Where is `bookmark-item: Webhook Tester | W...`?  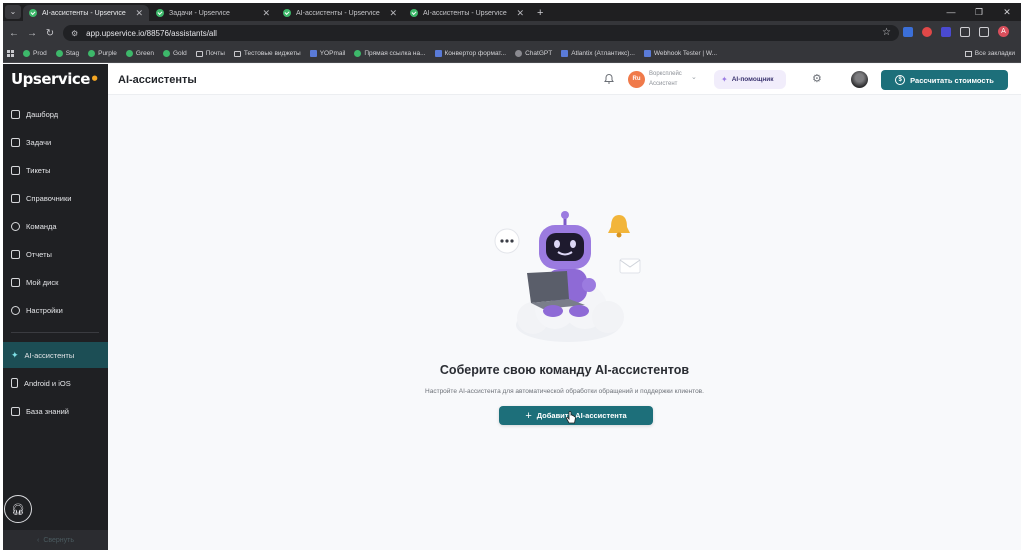 bookmark-item: Webhook Tester | W... is located at coordinates (680, 53).